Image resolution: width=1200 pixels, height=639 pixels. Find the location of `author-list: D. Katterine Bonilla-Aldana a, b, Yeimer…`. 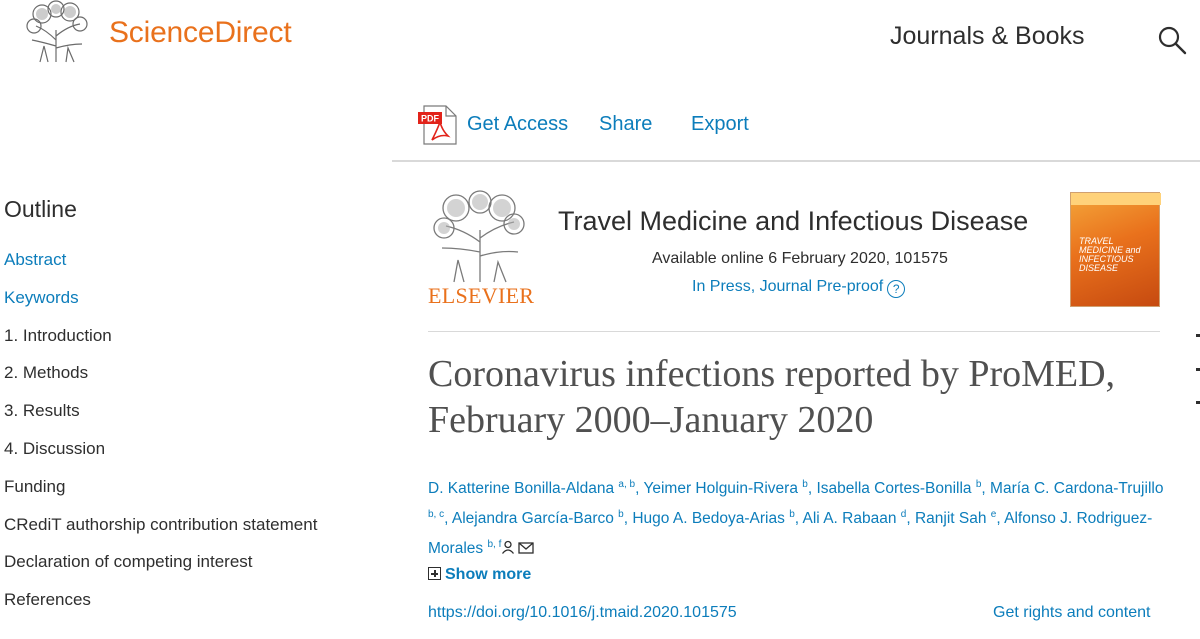

author-list: D. Katterine Bonilla-Aldana a, b, Yeimer… is located at coordinates (798, 517).